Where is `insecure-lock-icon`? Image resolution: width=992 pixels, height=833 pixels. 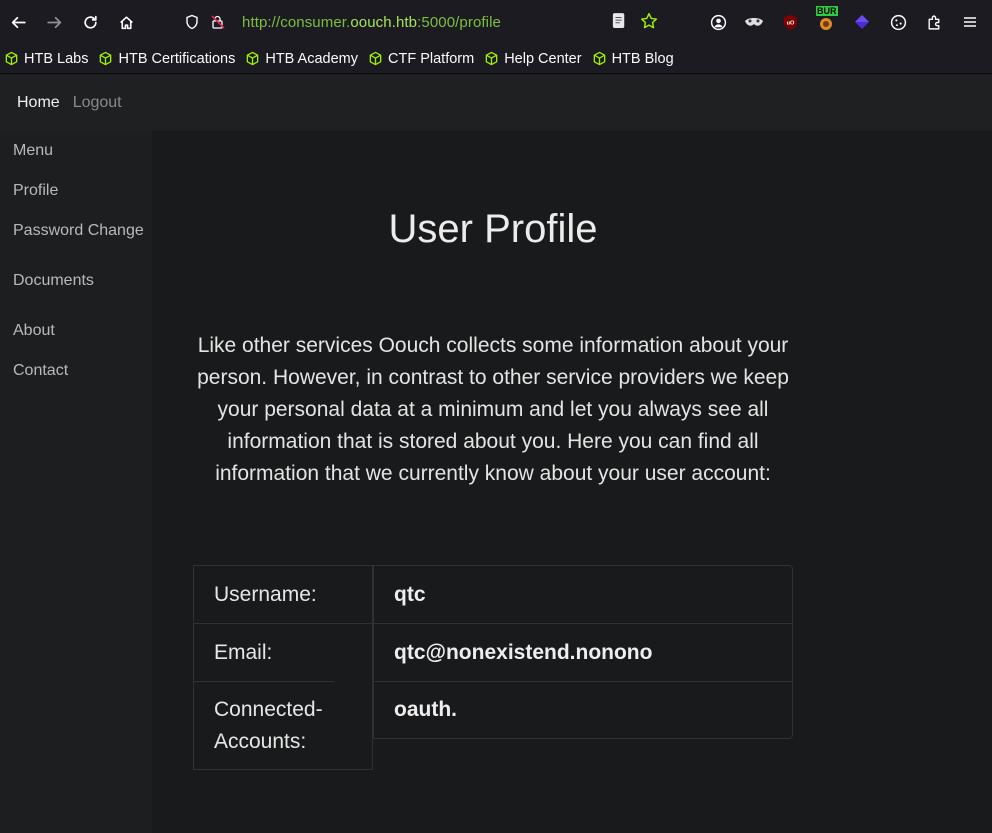
insecure-lock-icon is located at coordinates (218, 22).